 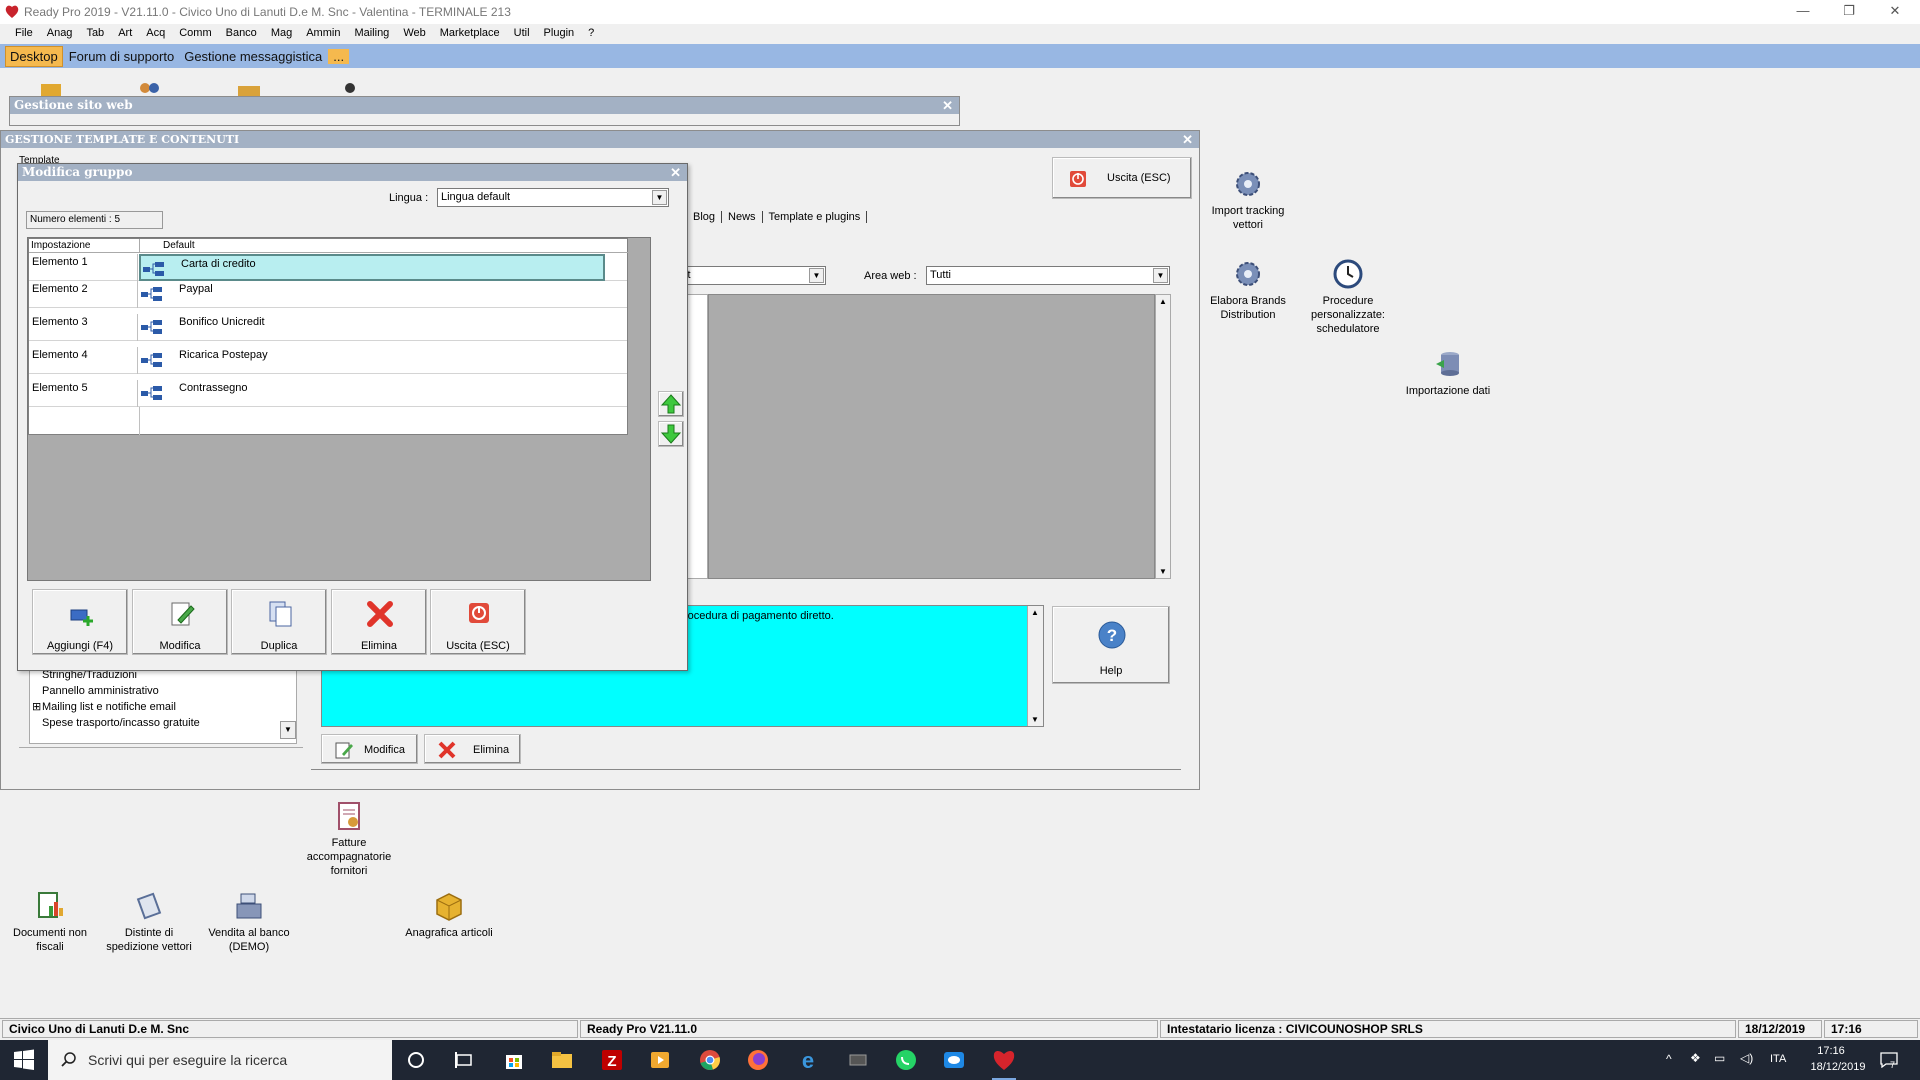 I want to click on textarea-scrollbar: ▲ ▼, so click(x=1035, y=666).